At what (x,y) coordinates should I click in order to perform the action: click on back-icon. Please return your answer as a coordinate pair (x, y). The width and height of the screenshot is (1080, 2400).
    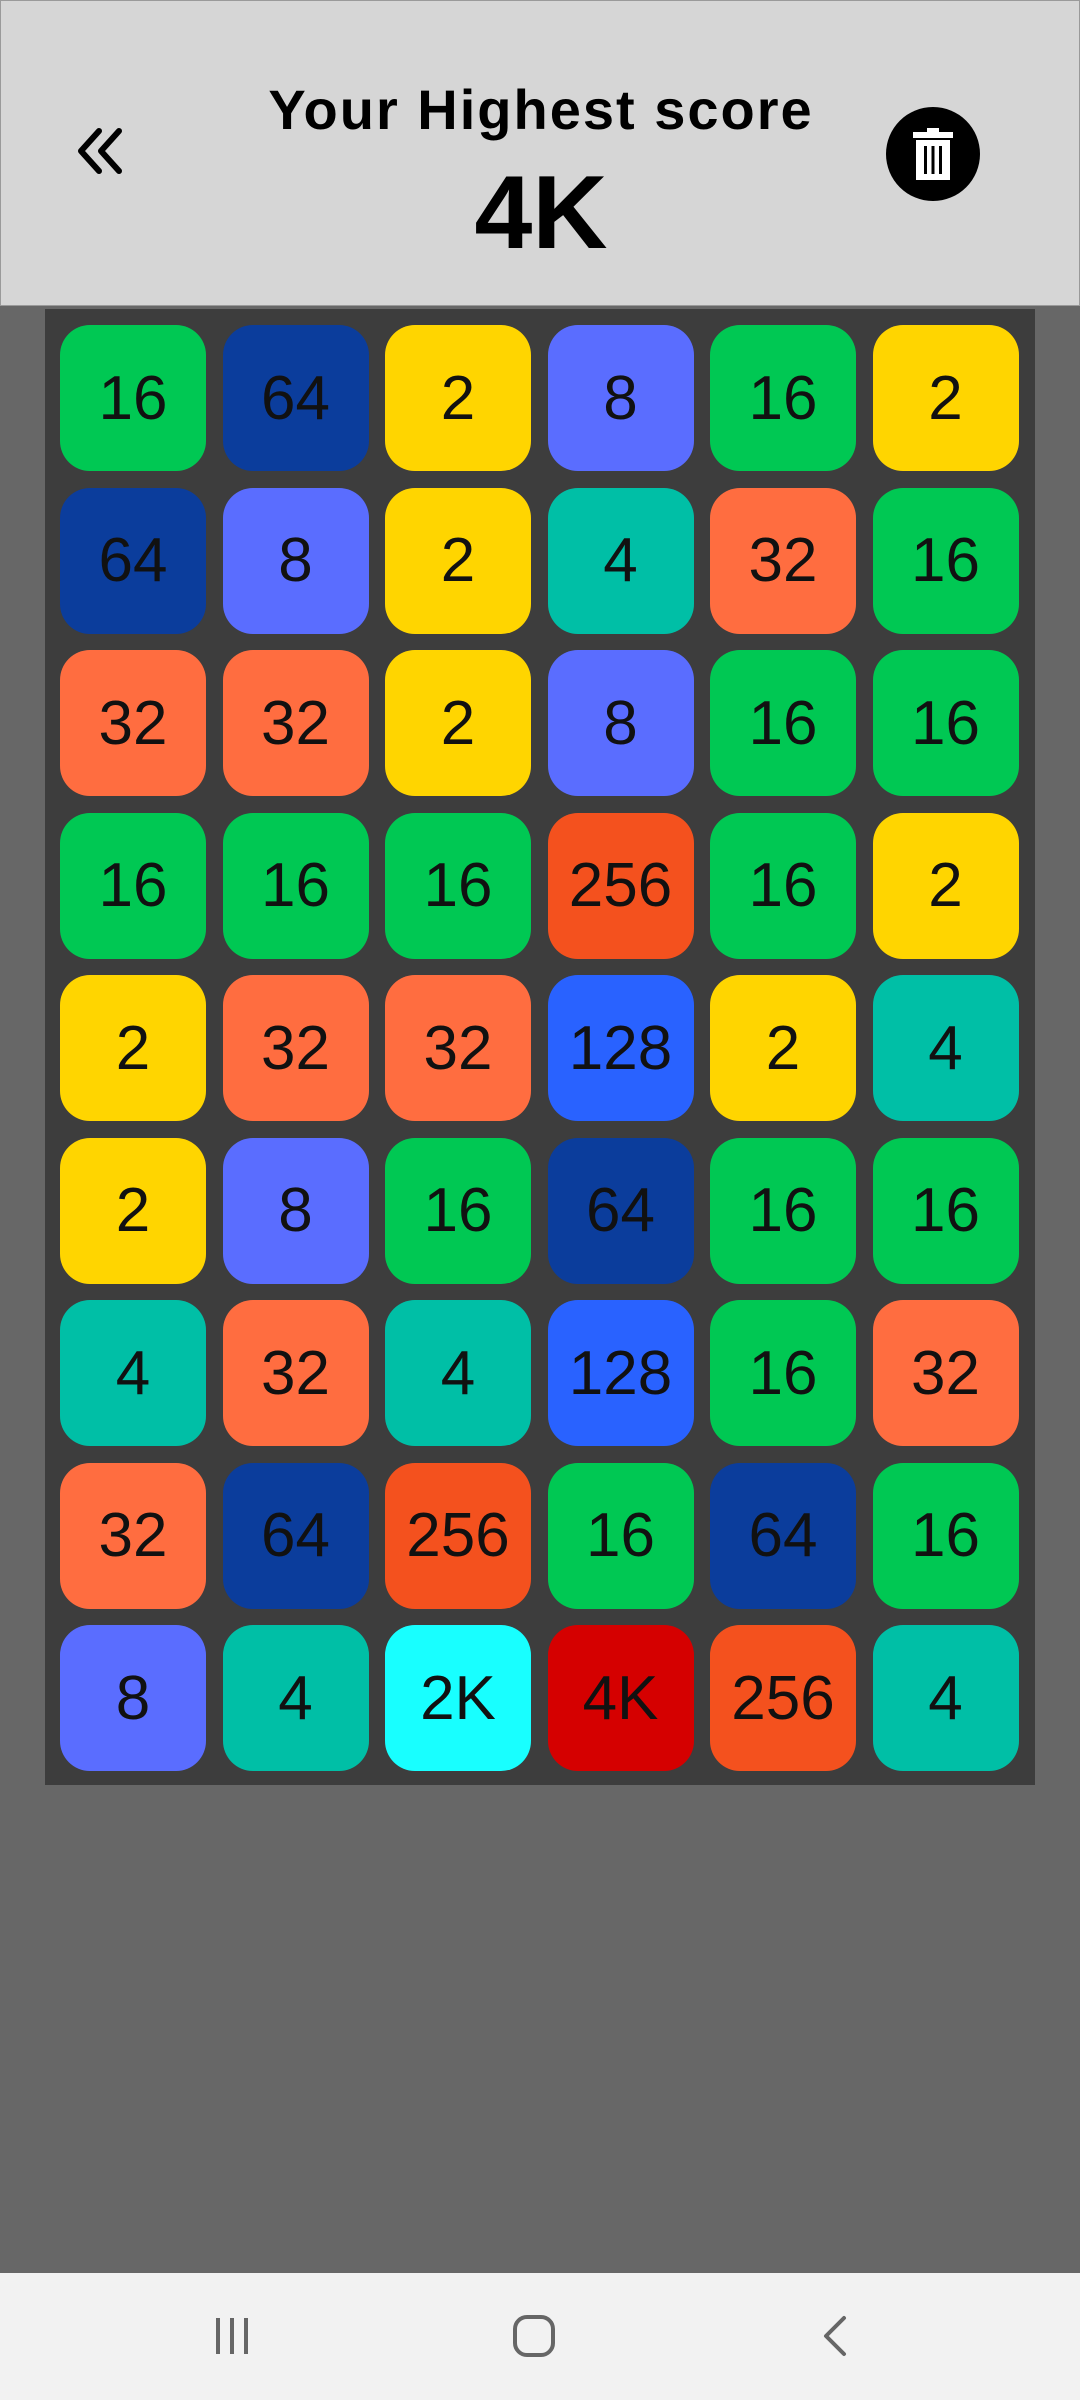
    Looking at the image, I should click on (835, 2336).